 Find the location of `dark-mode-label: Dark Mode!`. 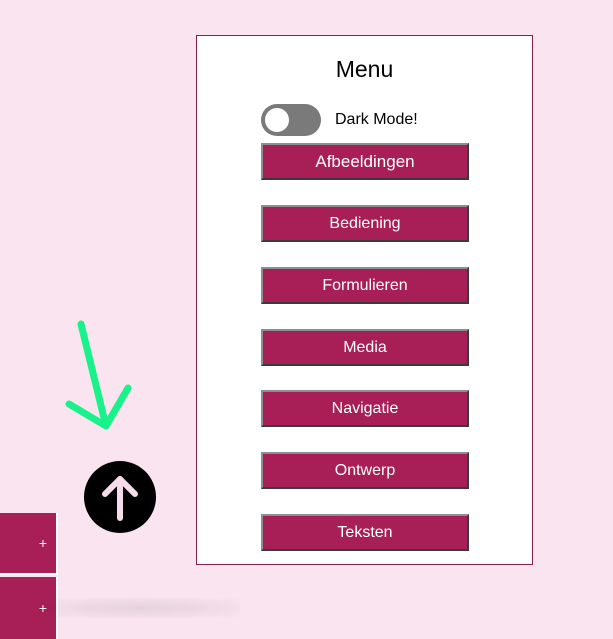

dark-mode-label: Dark Mode! is located at coordinates (376, 119).